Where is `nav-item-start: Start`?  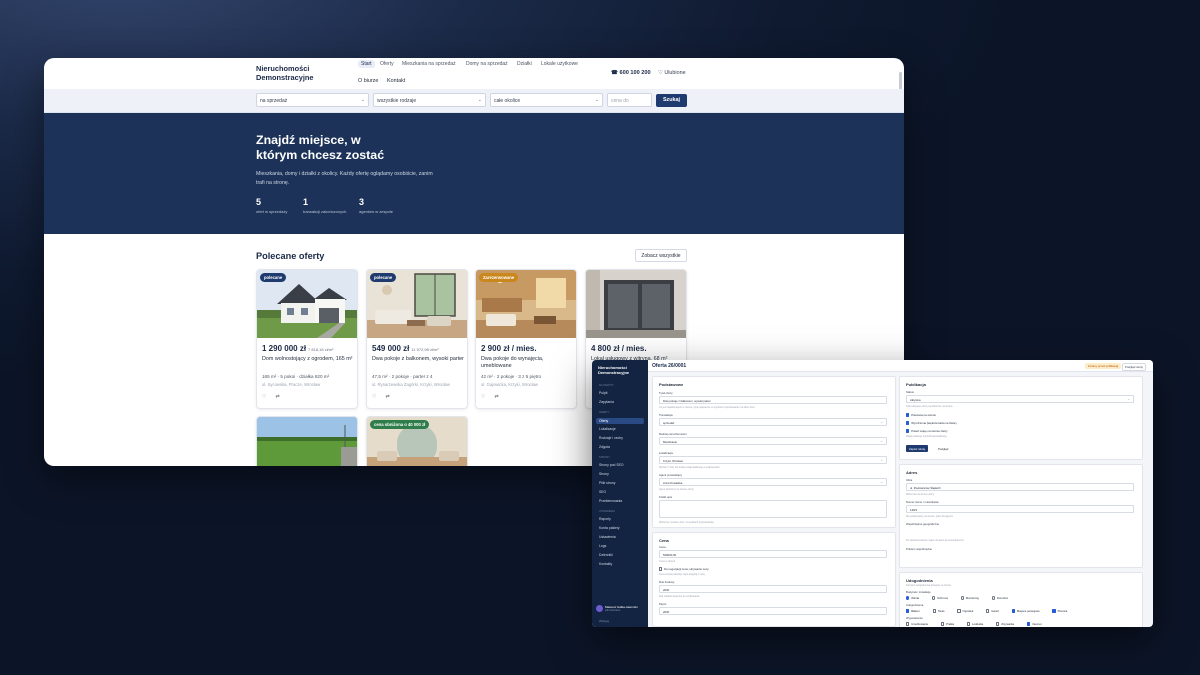 nav-item-start: Start is located at coordinates (366, 64).